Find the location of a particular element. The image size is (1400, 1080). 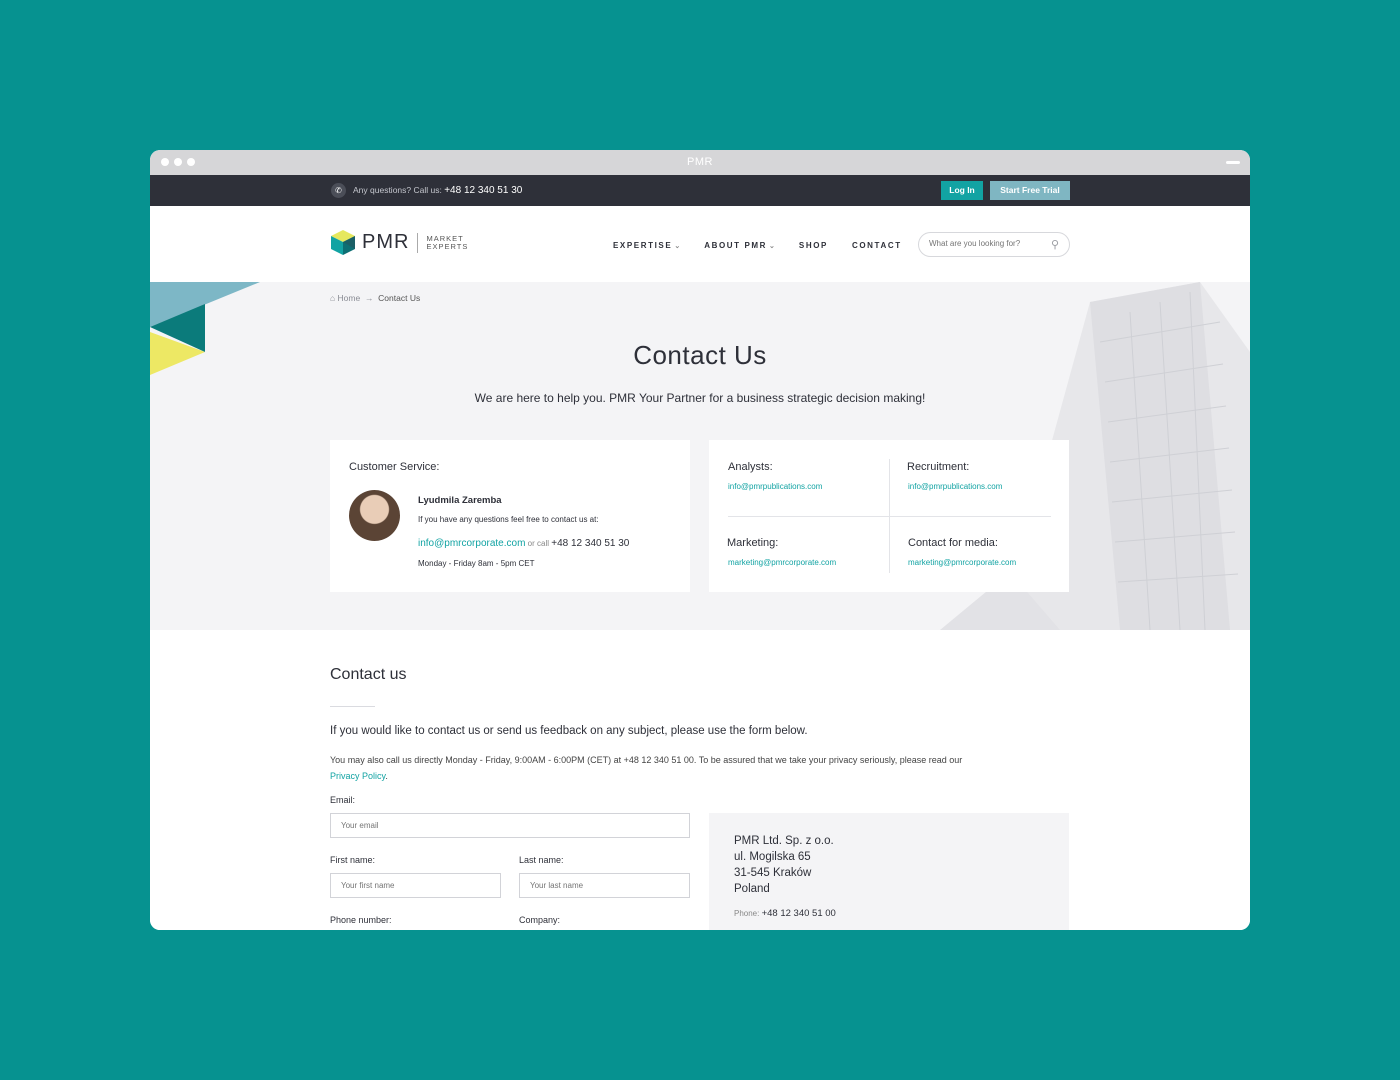

breadcrumb-current: Contact Us is located at coordinates (399, 298).